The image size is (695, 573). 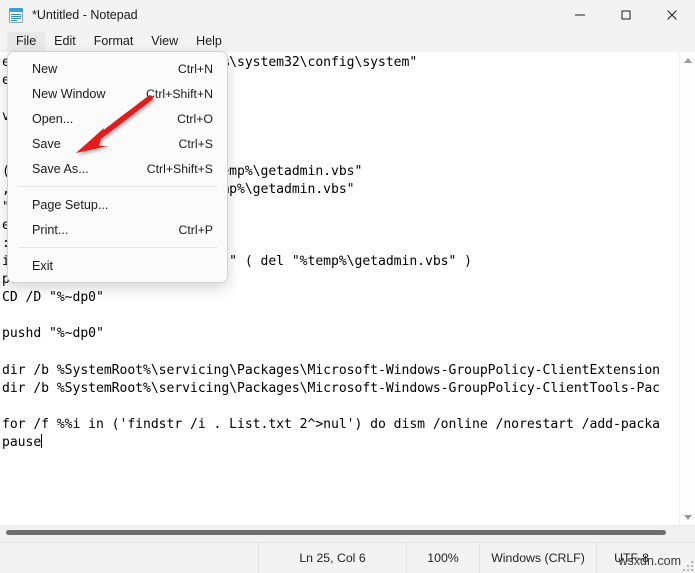 I want to click on menubar-item-file: File, so click(x=26, y=41).